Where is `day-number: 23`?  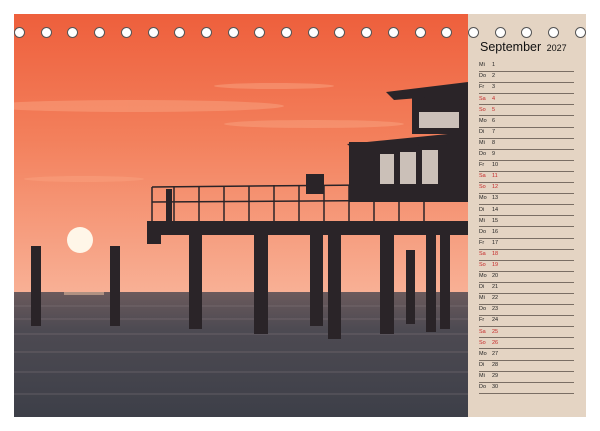 day-number: 23 is located at coordinates (495, 309).